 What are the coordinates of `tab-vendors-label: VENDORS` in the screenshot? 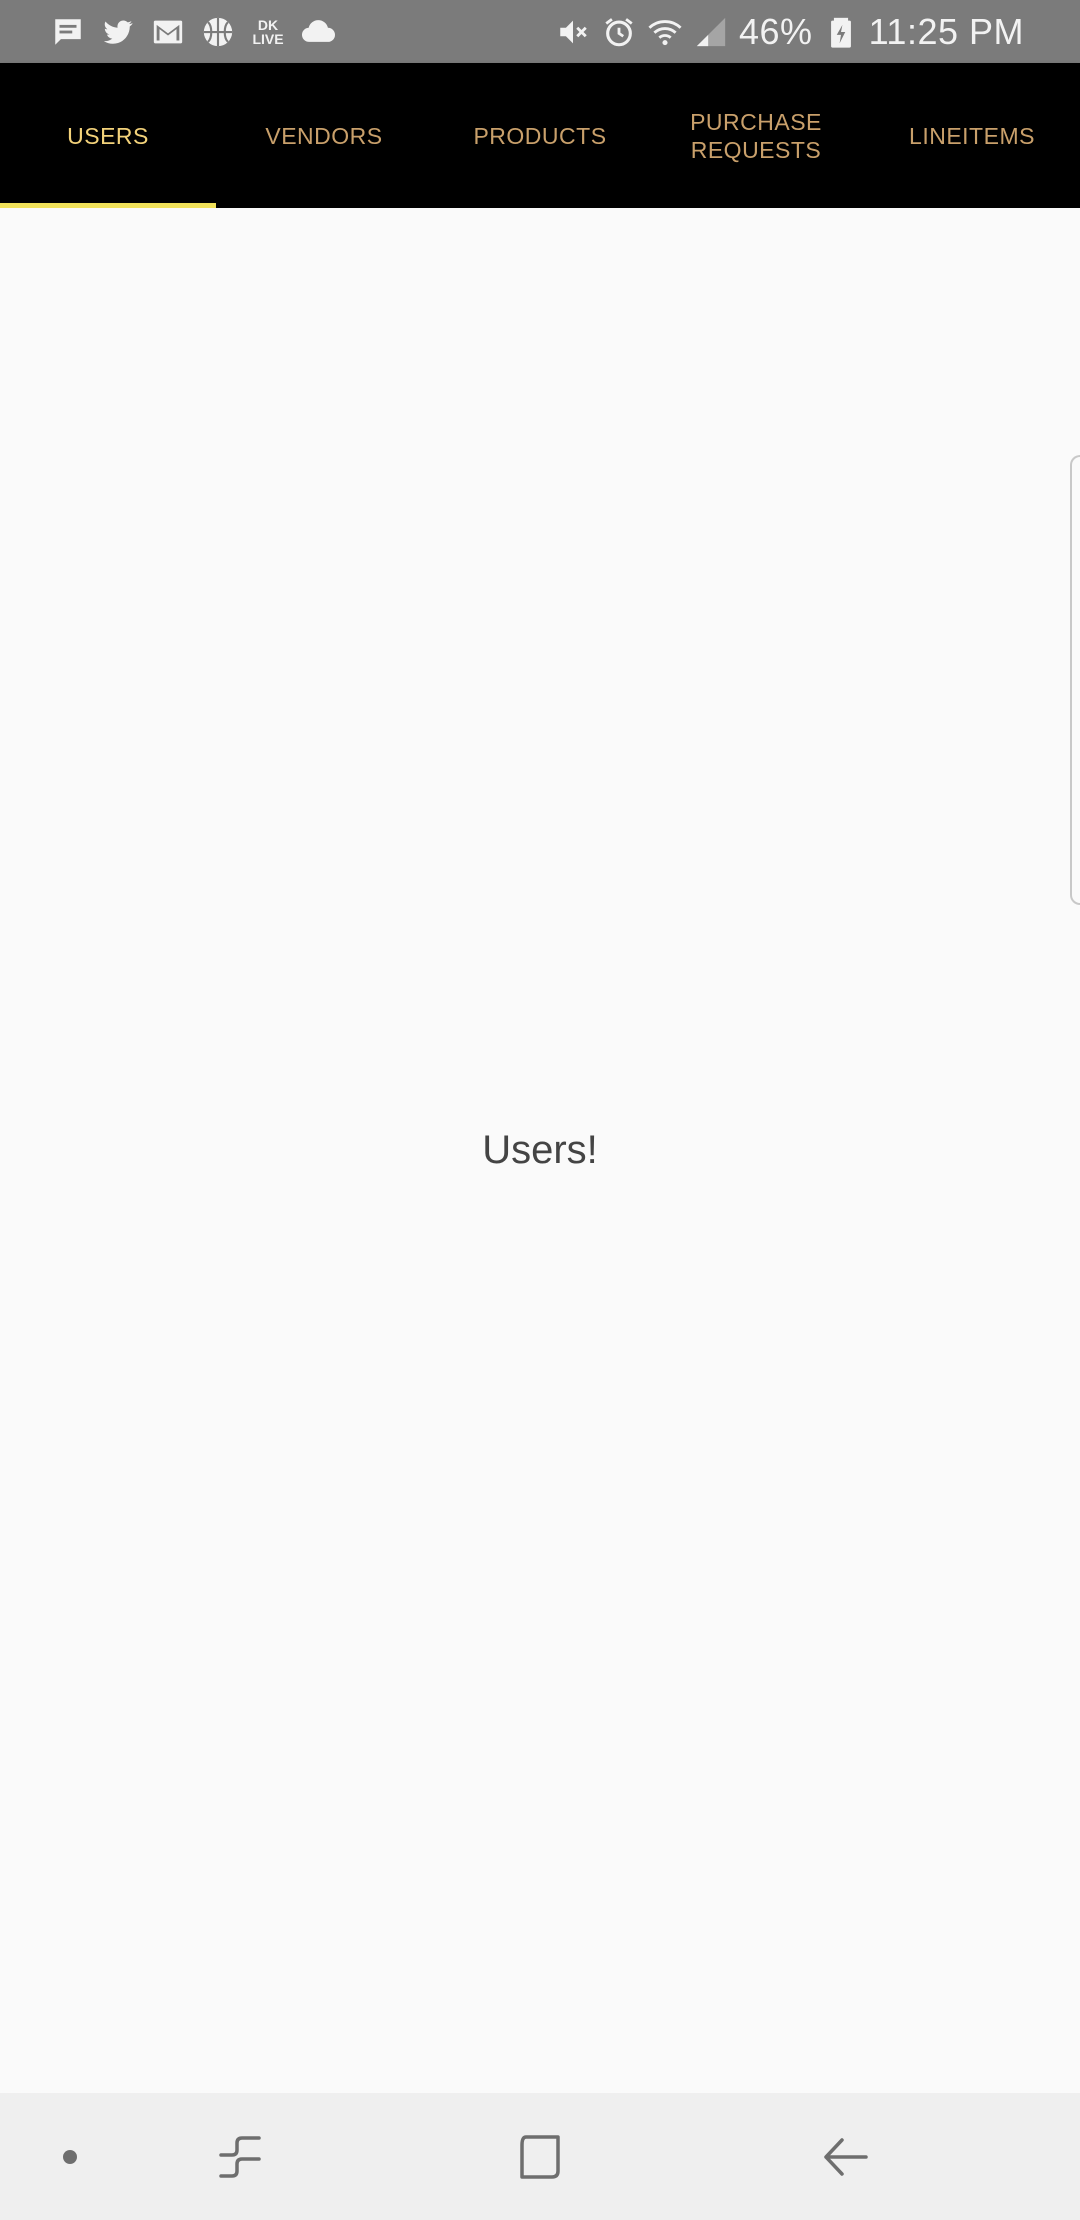 It's located at (324, 135).